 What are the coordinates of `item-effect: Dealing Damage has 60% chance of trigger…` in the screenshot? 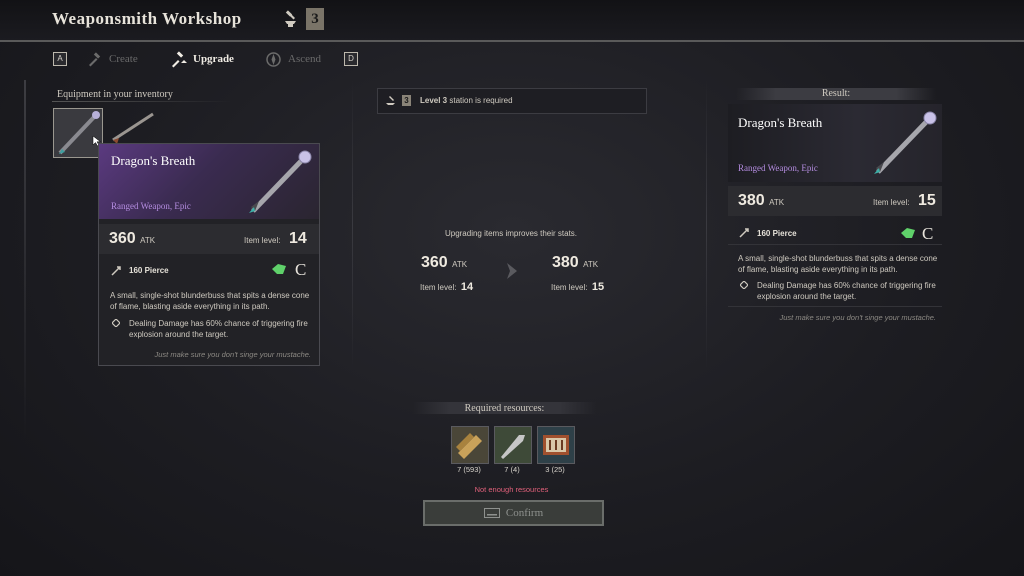 It's located at (218, 329).